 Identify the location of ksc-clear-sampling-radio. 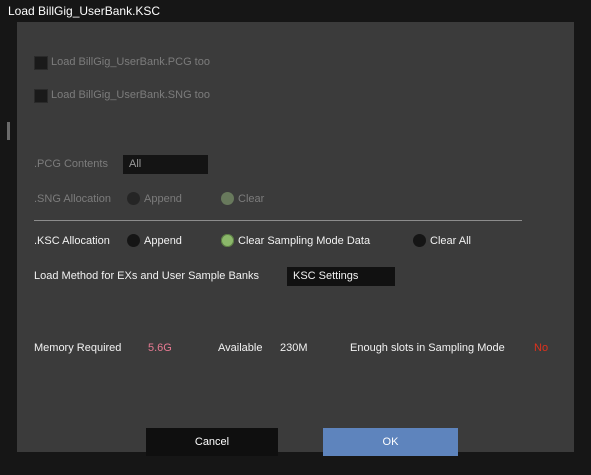
(227, 240).